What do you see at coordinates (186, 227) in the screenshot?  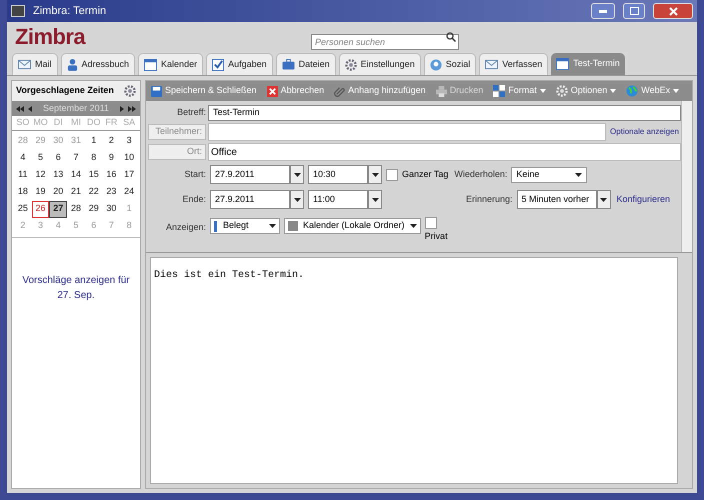 I see `field-label: Anzeigen:` at bounding box center [186, 227].